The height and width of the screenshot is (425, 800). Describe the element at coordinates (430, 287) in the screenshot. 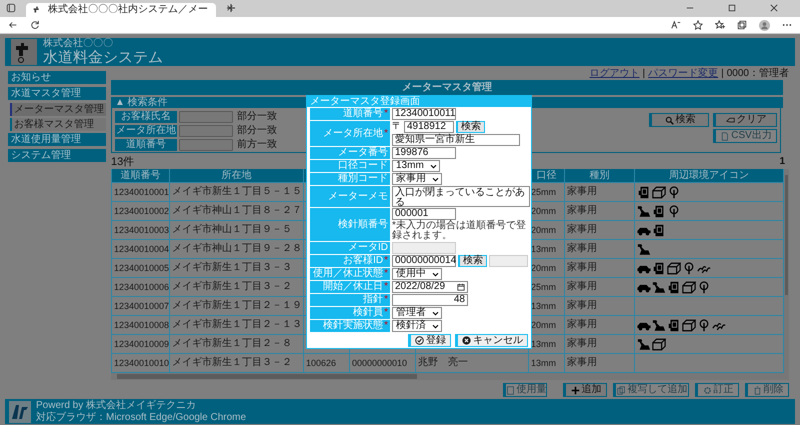

I see `date-field: 2022/08/29` at that location.